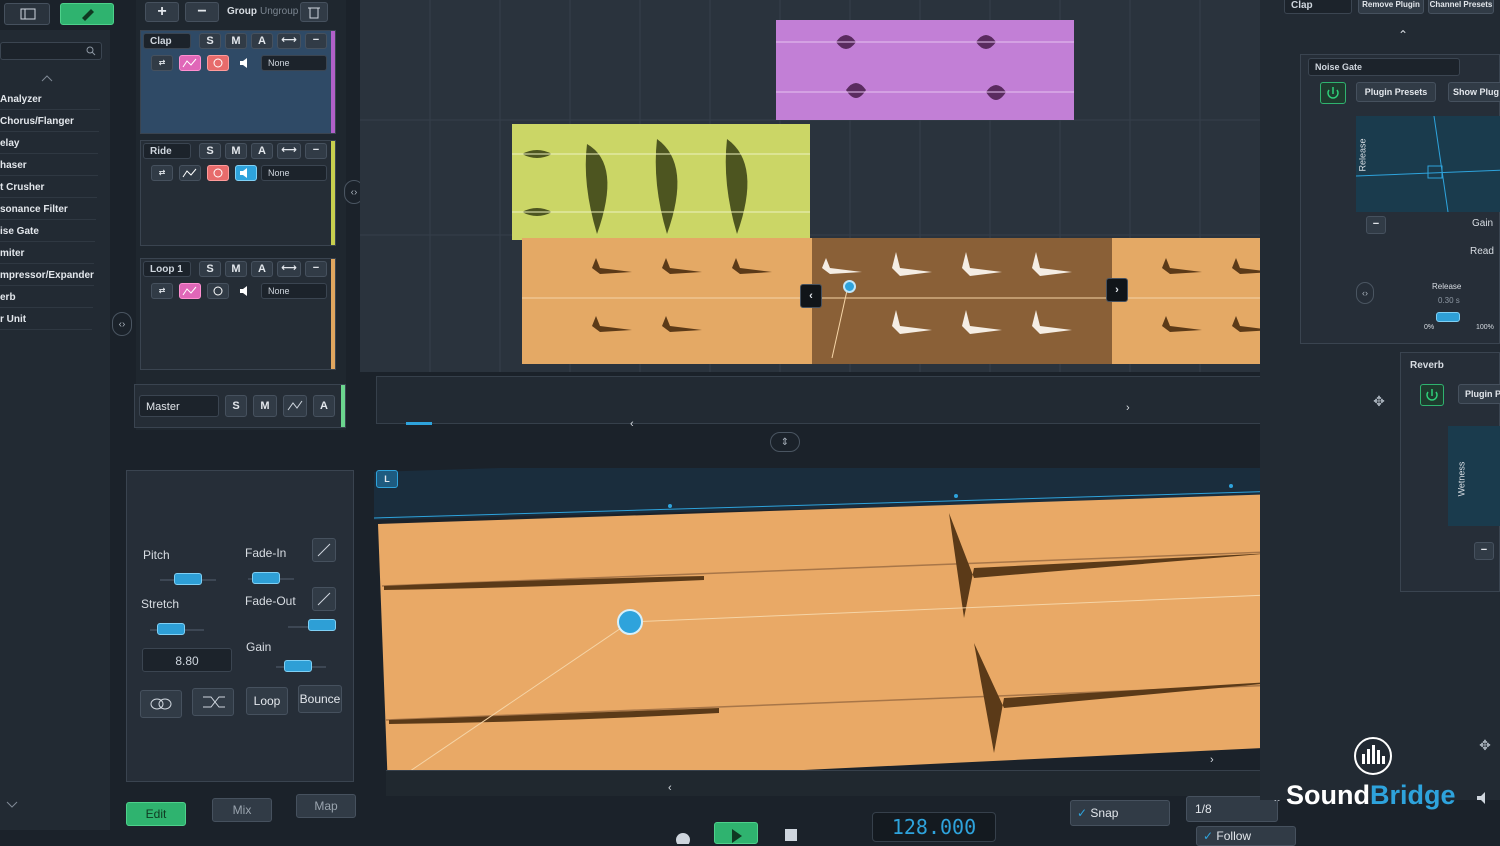 Image resolution: width=1500 pixels, height=846 pixels. Describe the element at coordinates (1474, 92) in the screenshot. I see `show-plugin-button: Show Plug` at that location.